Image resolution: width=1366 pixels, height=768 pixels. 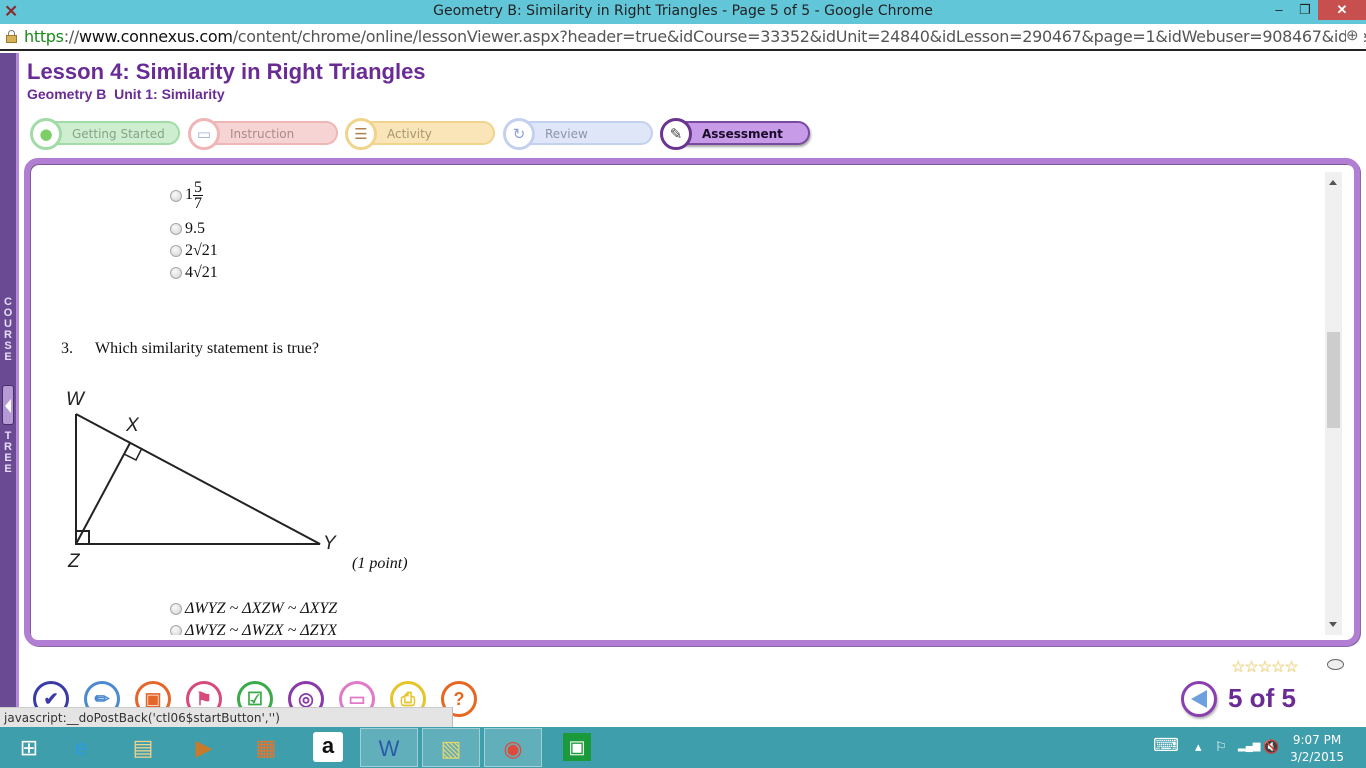 I want to click on course-tree-panel: COURSE TREE, so click(x=9, y=389).